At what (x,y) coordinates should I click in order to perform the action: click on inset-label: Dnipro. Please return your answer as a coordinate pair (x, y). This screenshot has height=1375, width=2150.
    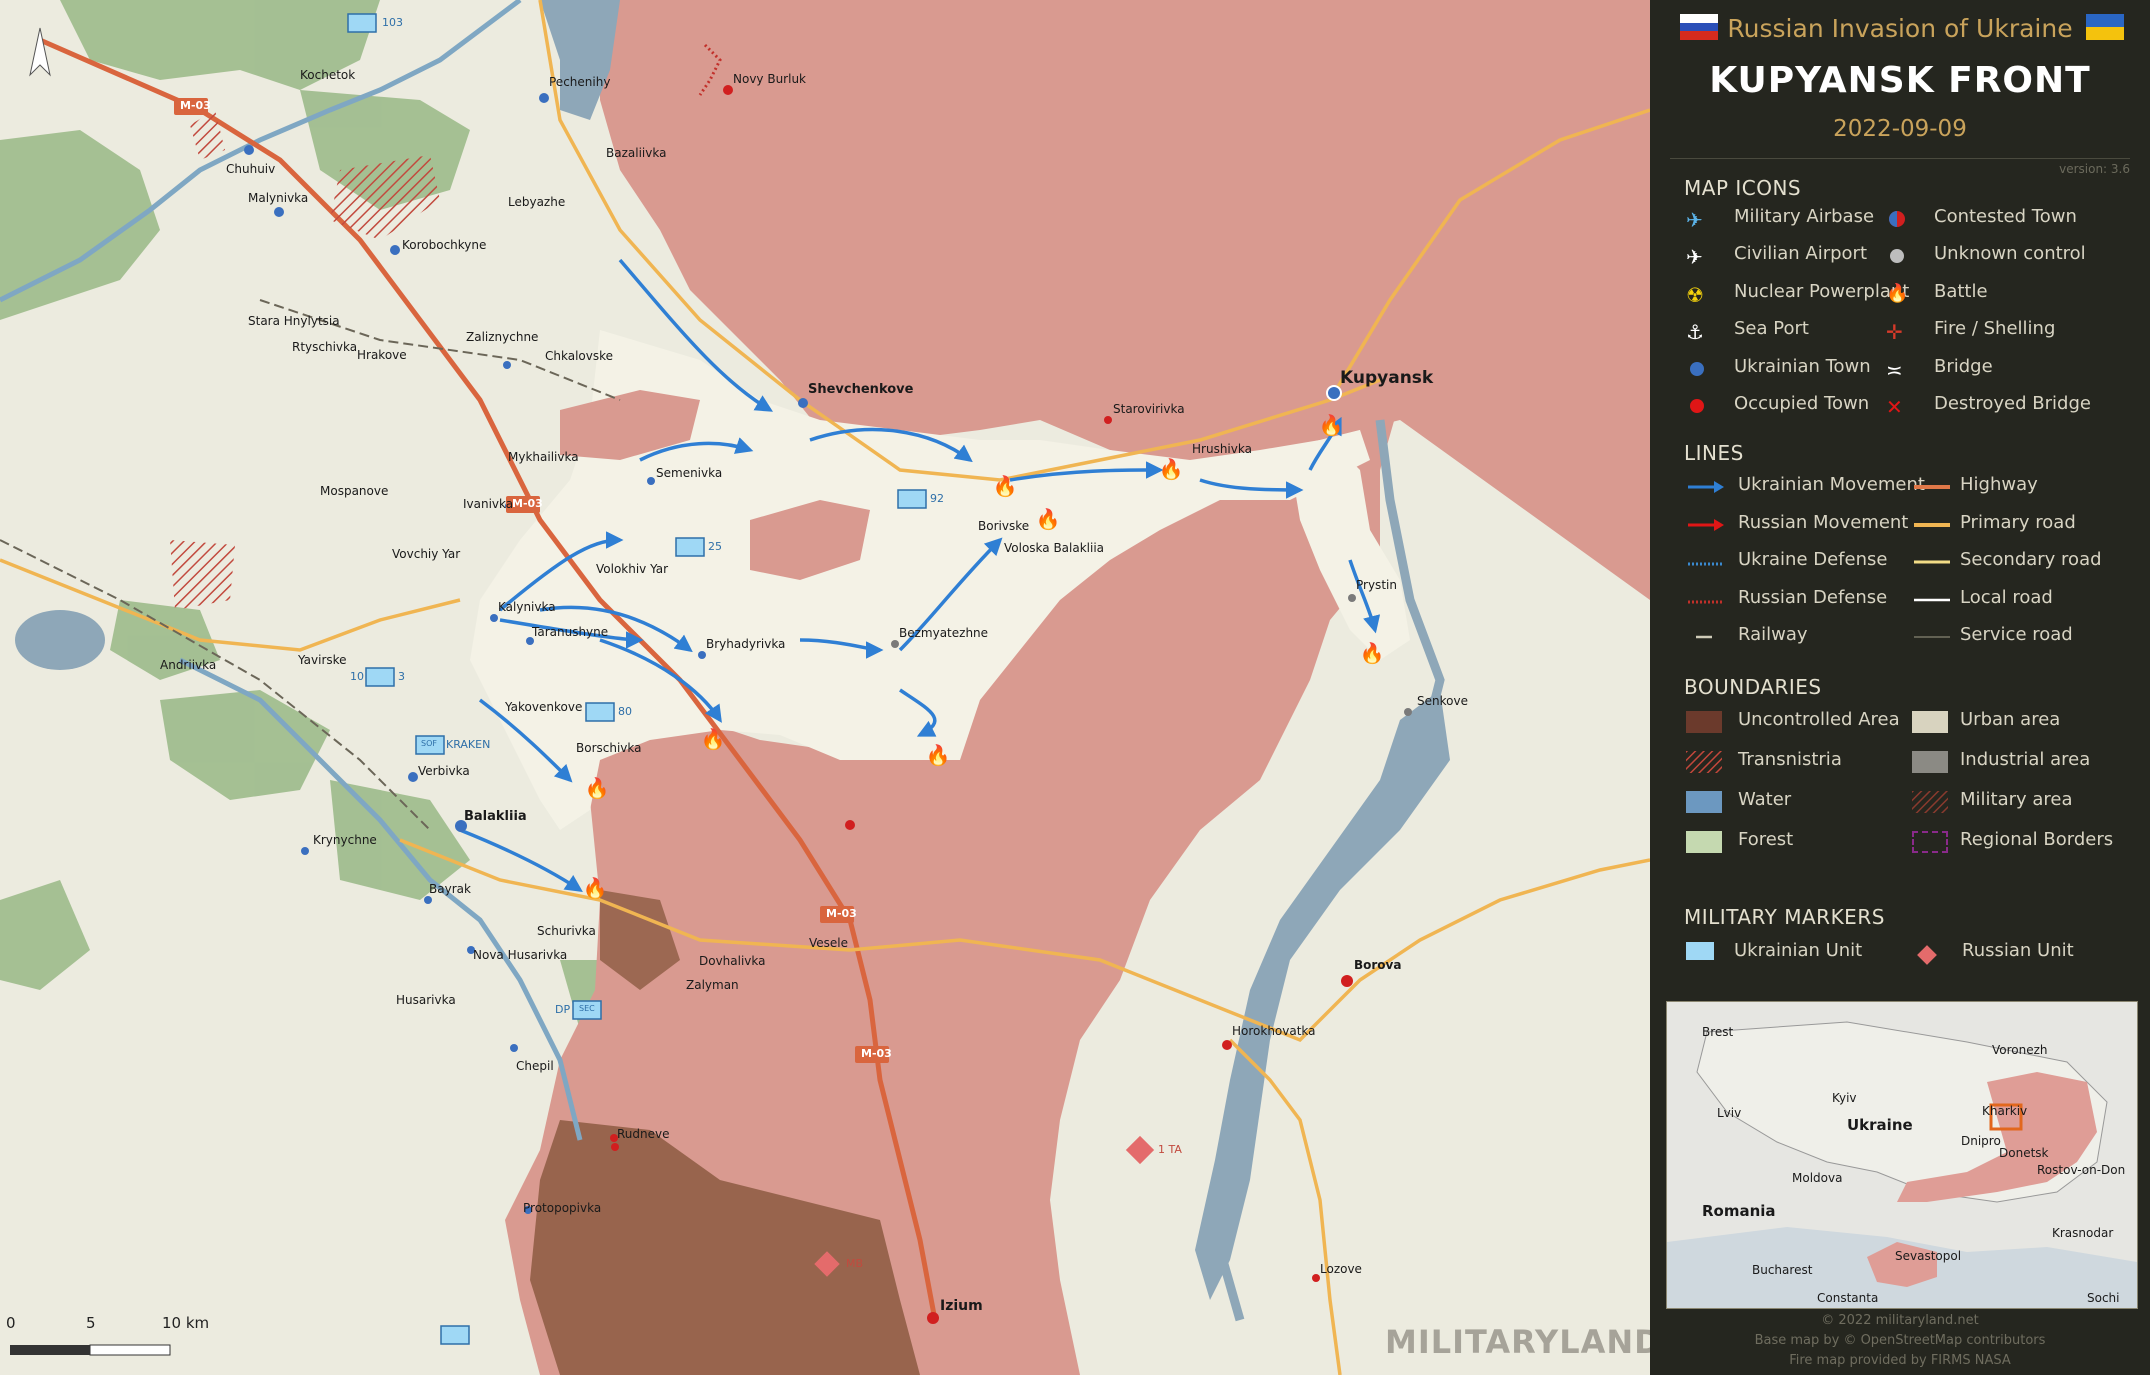
    Looking at the image, I should click on (1981, 1141).